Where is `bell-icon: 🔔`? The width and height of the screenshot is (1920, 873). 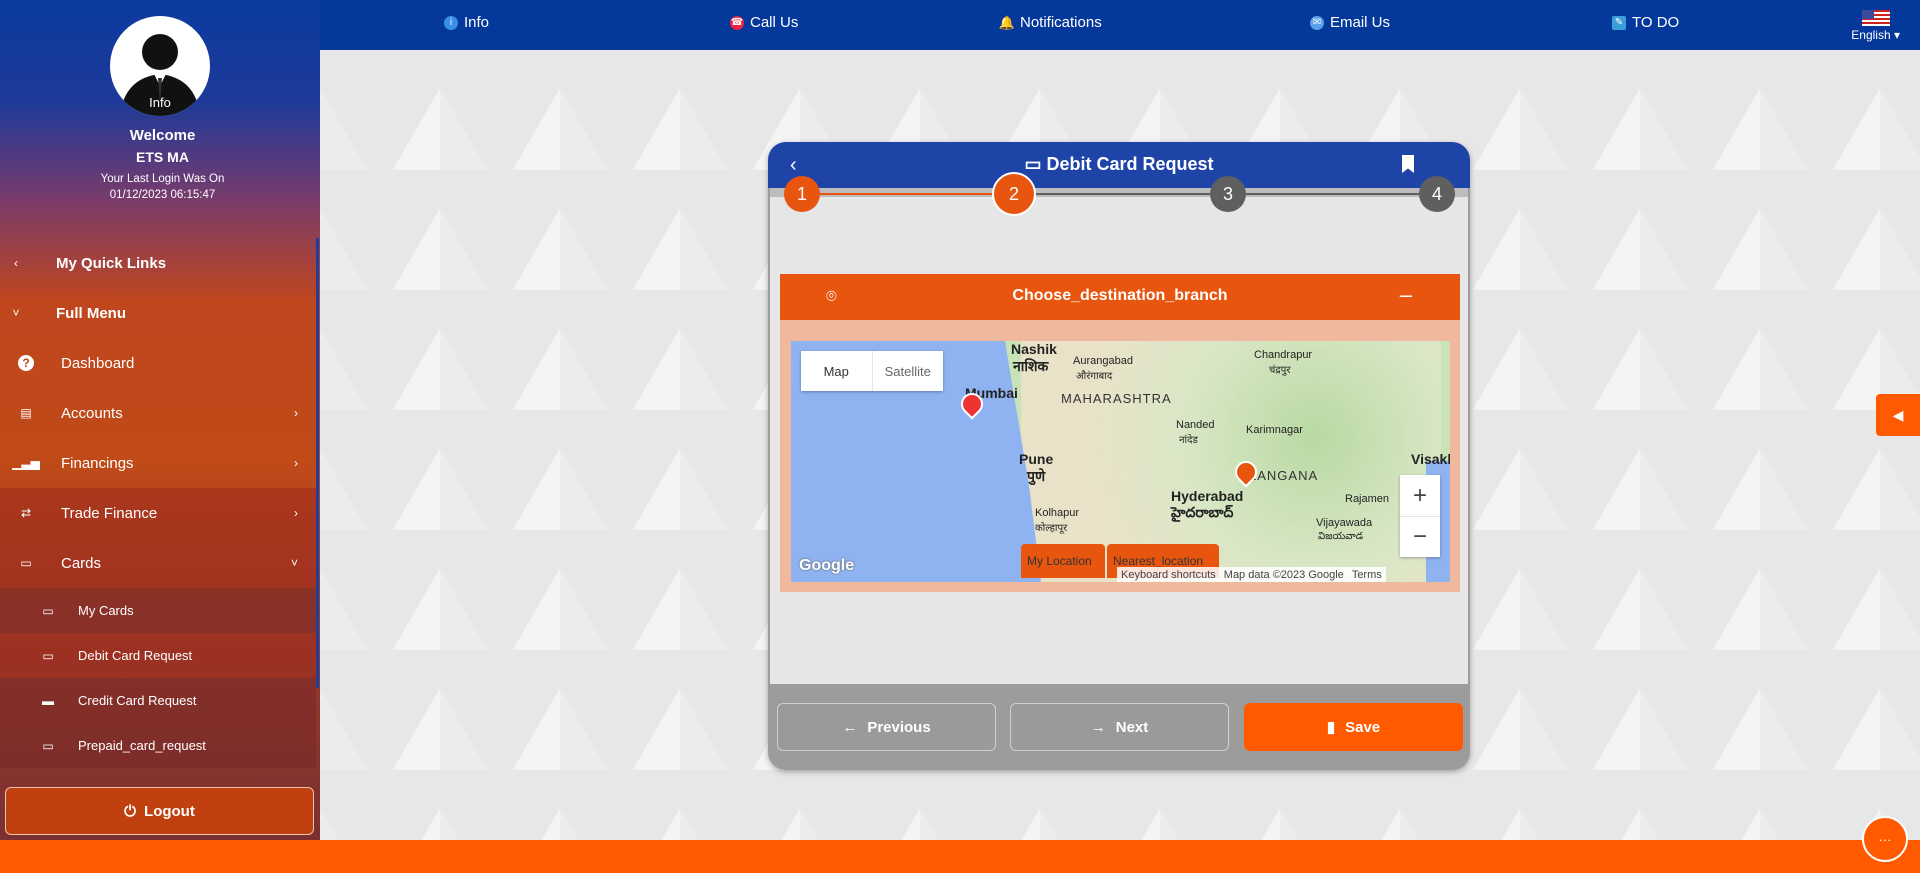
bell-icon: 🔔 is located at coordinates (1007, 22).